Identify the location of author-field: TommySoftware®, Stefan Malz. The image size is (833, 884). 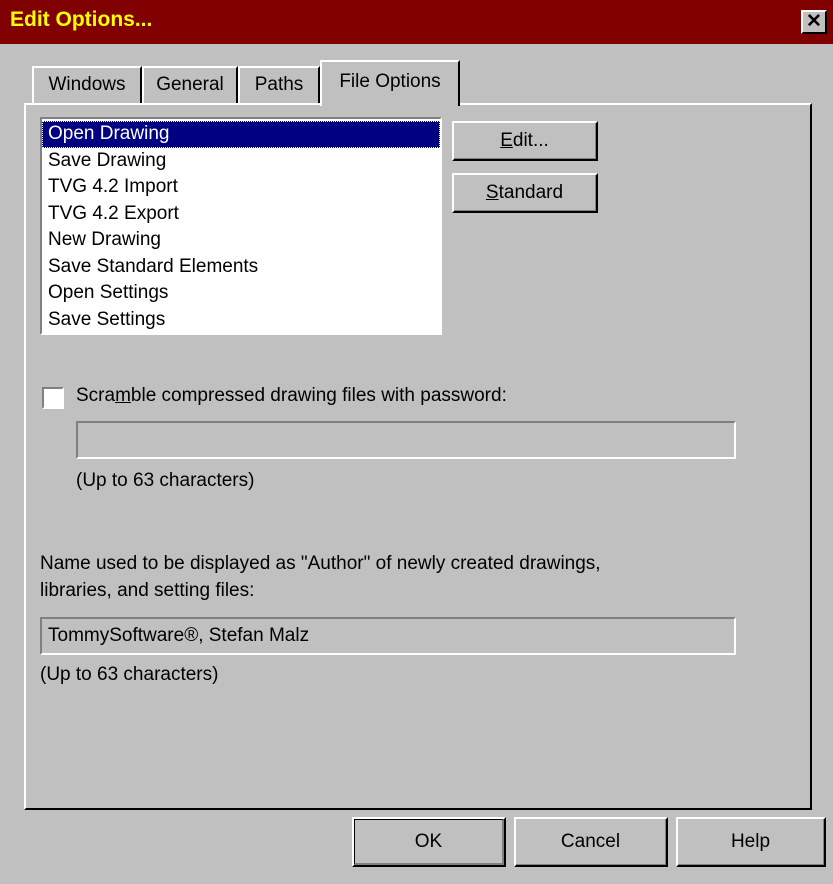
(388, 636).